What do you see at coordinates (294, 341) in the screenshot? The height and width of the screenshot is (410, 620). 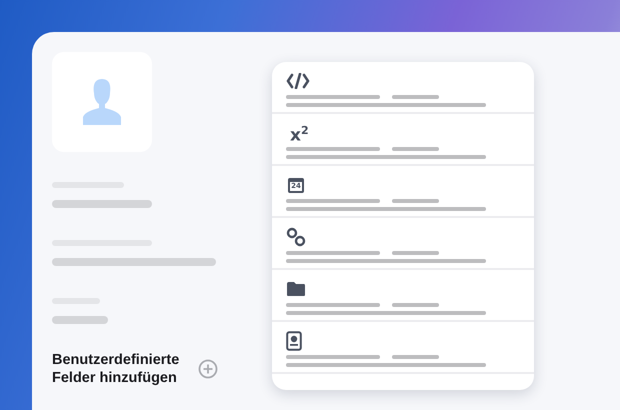 I see `id-card-icon` at bounding box center [294, 341].